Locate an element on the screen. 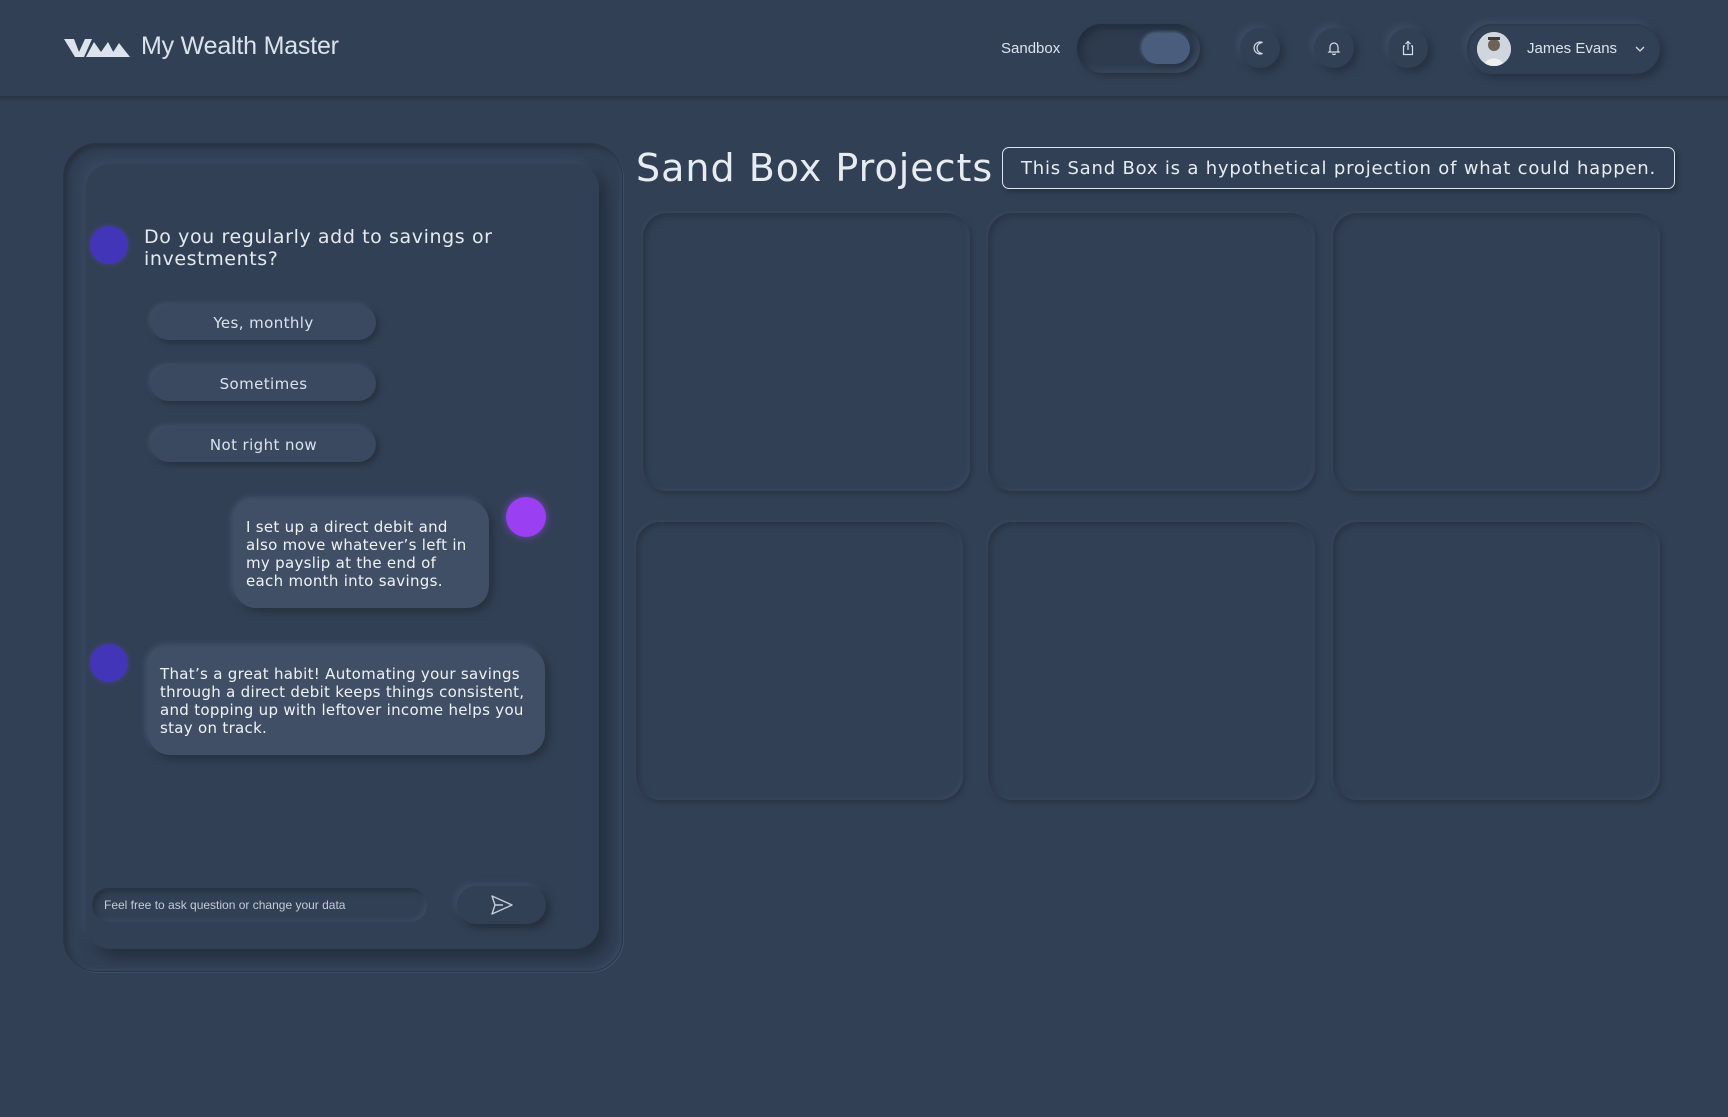 This screenshot has width=1728, height=1117. toggle-knob is located at coordinates (1166, 48).